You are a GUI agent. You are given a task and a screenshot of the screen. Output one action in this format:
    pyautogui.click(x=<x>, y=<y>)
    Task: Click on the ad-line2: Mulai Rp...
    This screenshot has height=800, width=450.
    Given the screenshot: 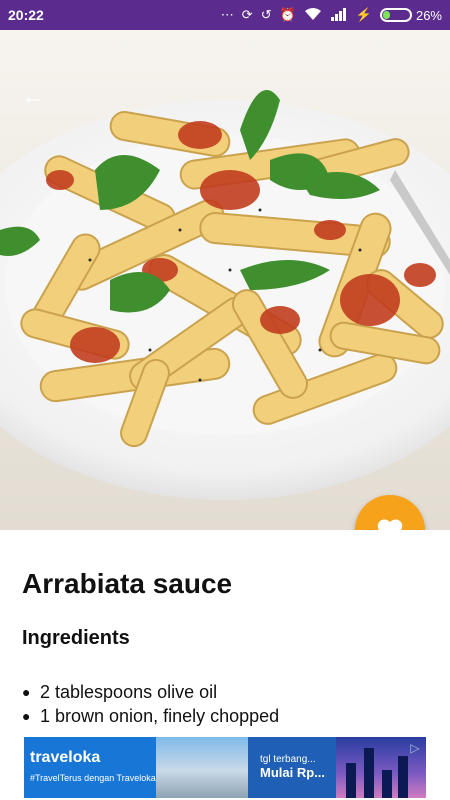 What is the action you would take?
    pyautogui.click(x=292, y=772)
    